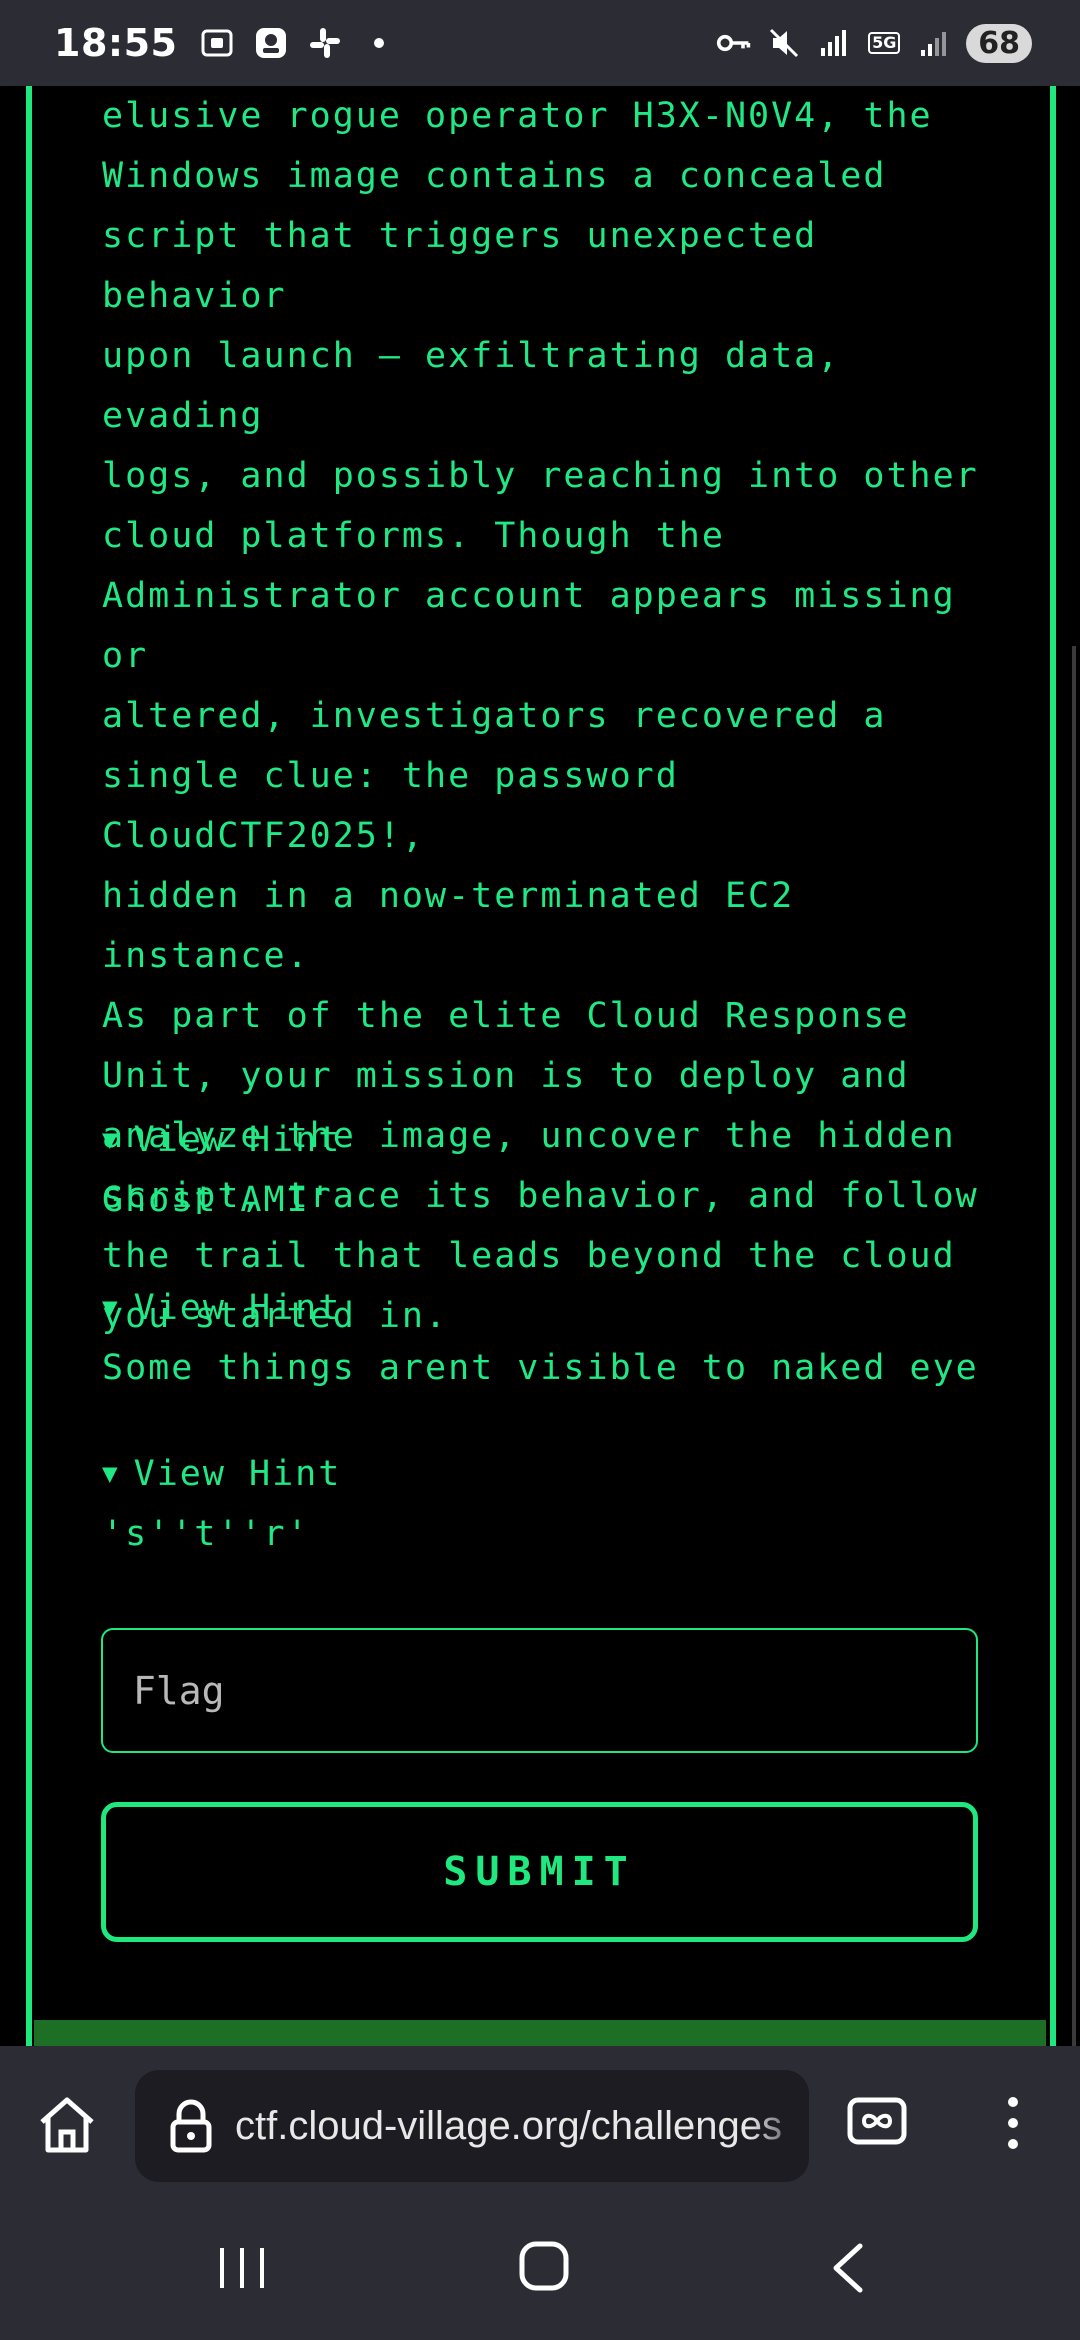  What do you see at coordinates (298, 43) in the screenshot?
I see `status-left-icons` at bounding box center [298, 43].